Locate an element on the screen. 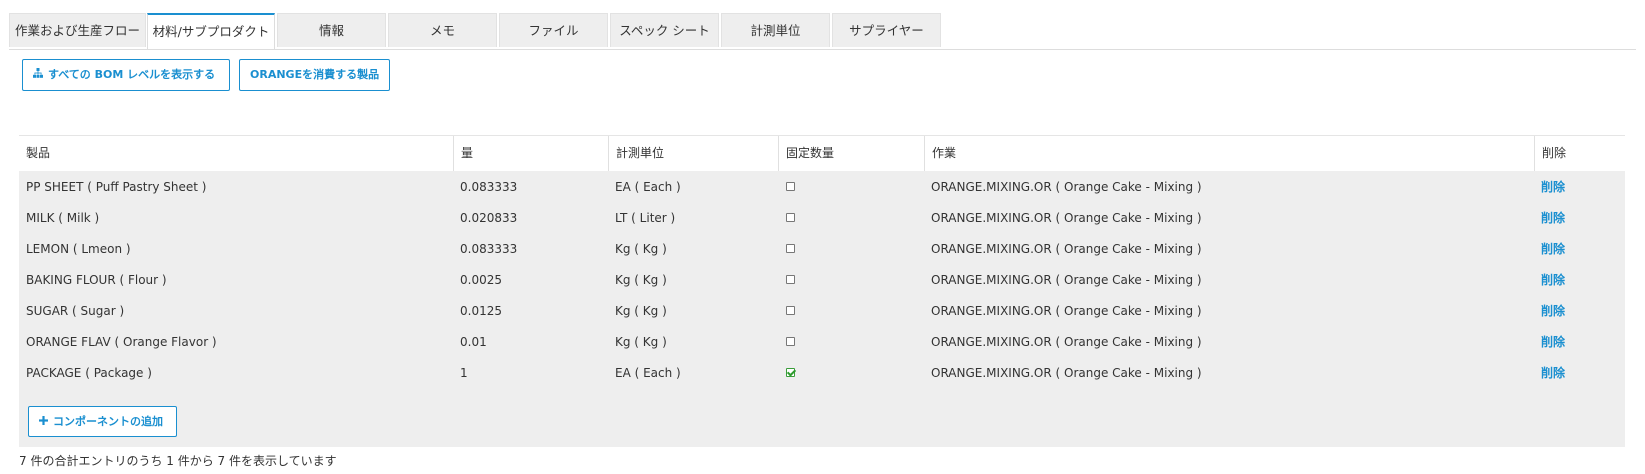 This screenshot has height=474, width=1645. tab-spec-sheet: スペック シート is located at coordinates (664, 30).